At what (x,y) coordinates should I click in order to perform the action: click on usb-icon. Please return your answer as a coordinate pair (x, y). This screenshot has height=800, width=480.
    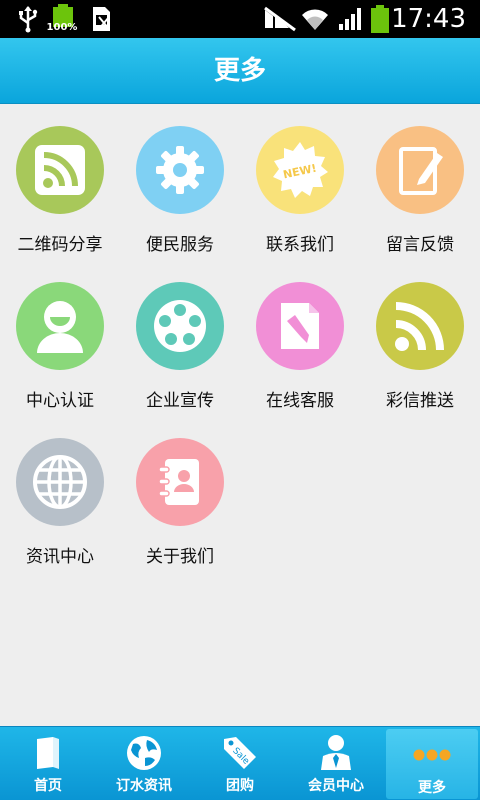
    Looking at the image, I should click on (28, 19).